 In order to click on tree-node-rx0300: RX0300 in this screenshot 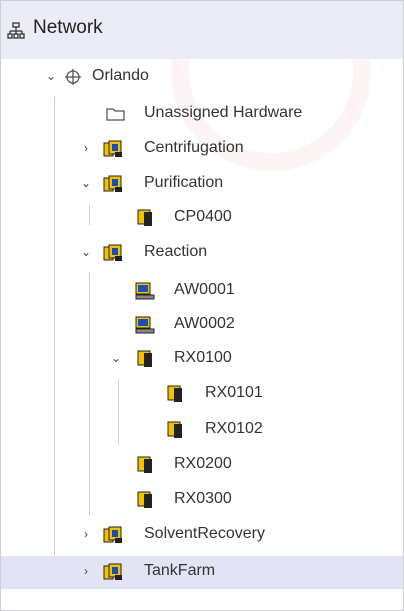, I will do `click(202, 500)`.